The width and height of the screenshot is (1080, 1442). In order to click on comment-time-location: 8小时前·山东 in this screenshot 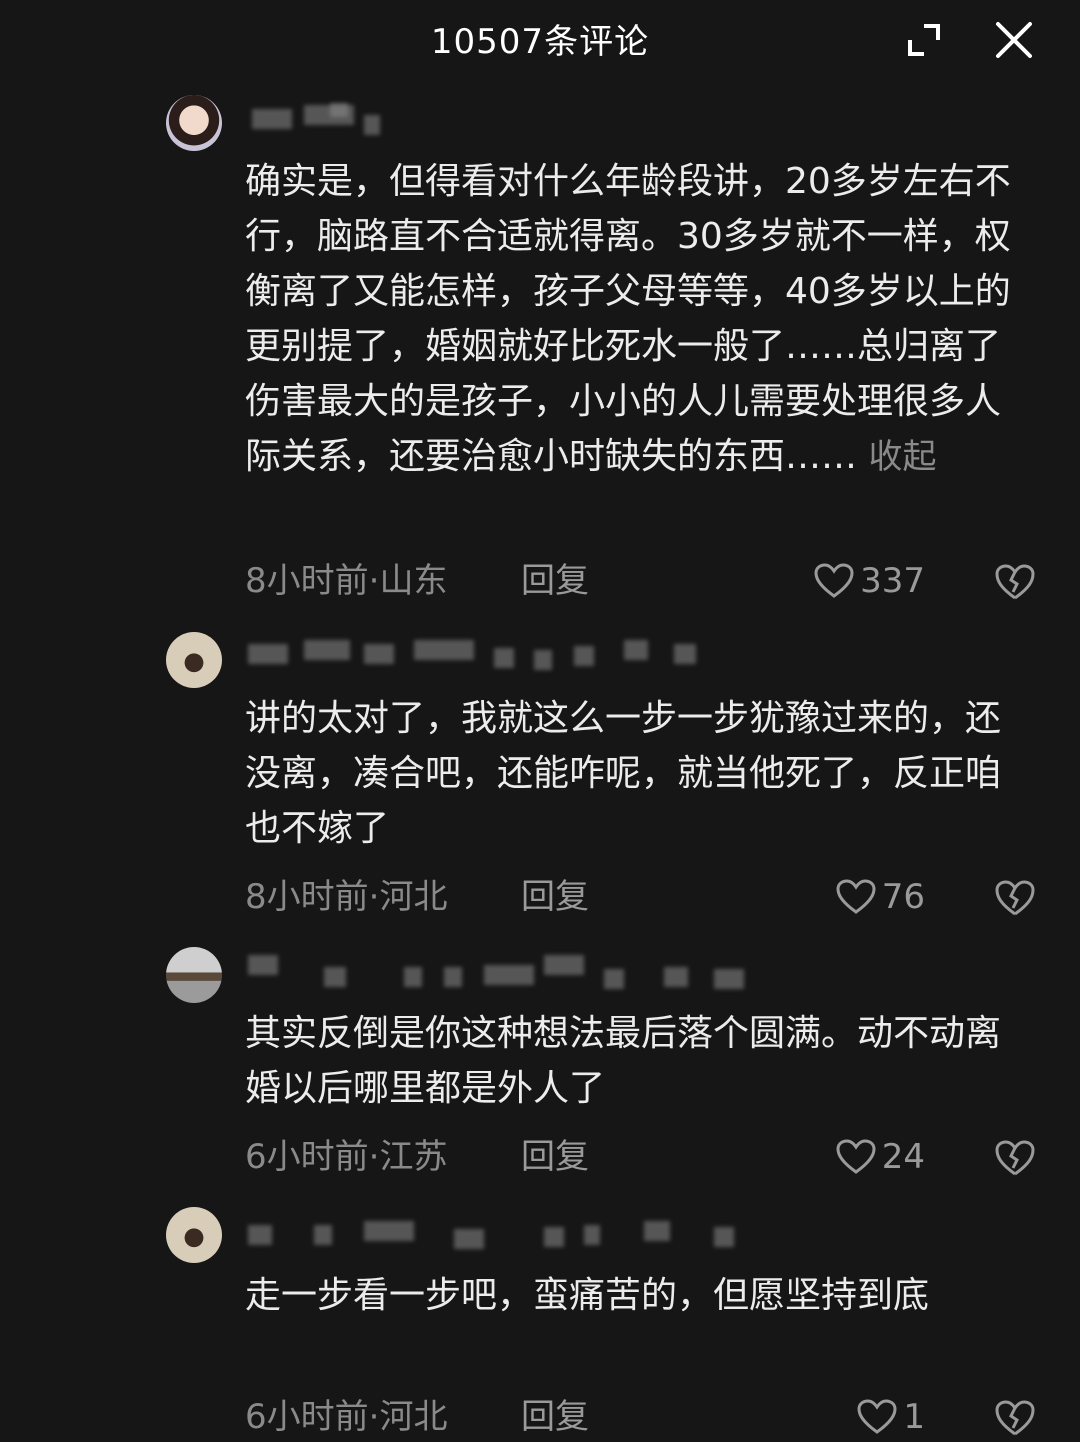, I will do `click(346, 581)`.